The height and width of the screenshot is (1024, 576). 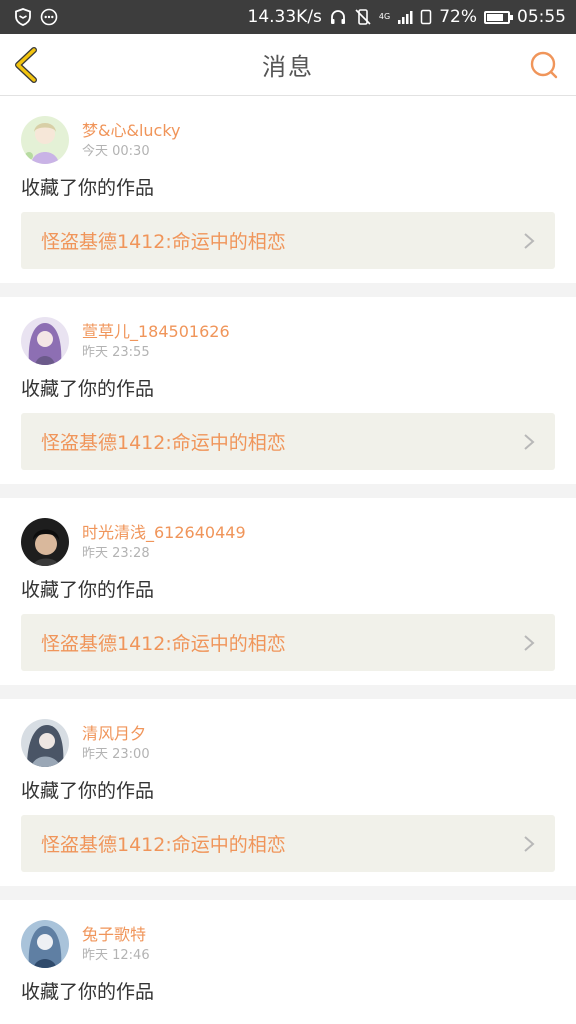 What do you see at coordinates (116, 955) in the screenshot?
I see `timestamp: 昨天 12:46` at bounding box center [116, 955].